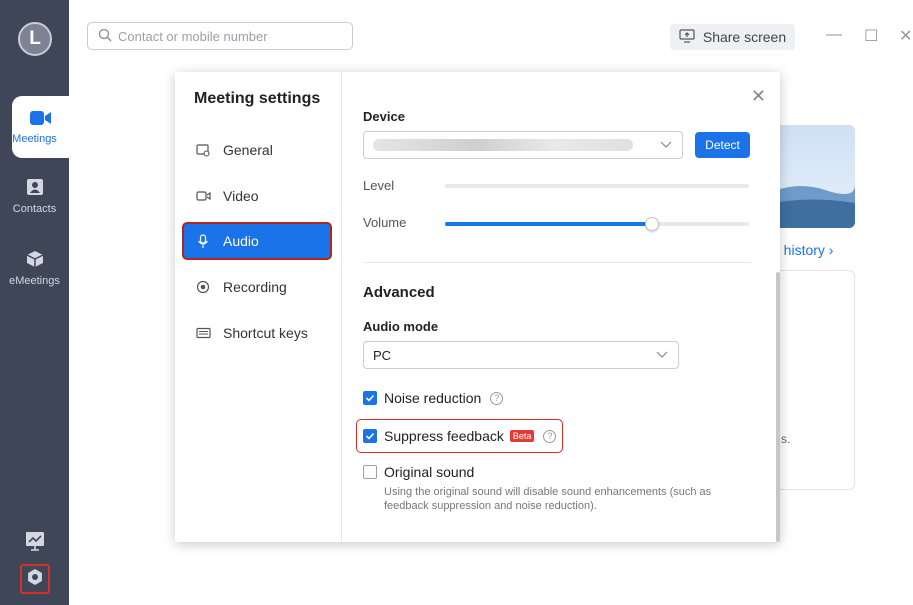  What do you see at coordinates (429, 472) in the screenshot?
I see `original-sound-label: Original sound` at bounding box center [429, 472].